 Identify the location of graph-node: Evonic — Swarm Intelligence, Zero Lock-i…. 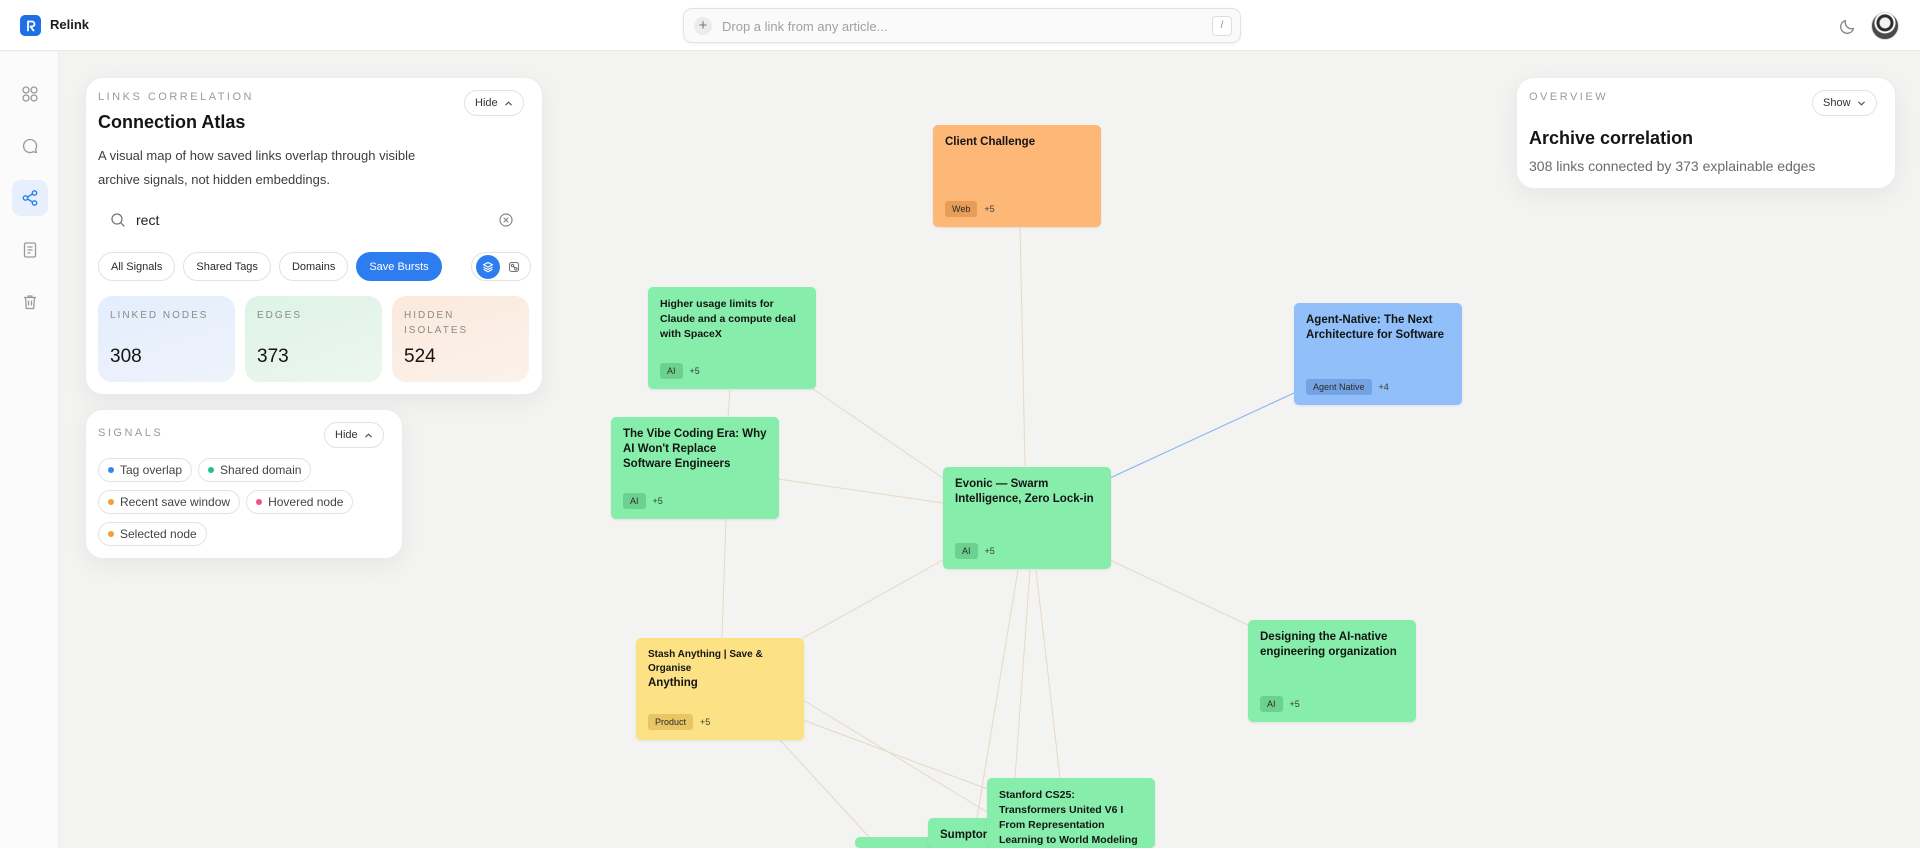
(1027, 518).